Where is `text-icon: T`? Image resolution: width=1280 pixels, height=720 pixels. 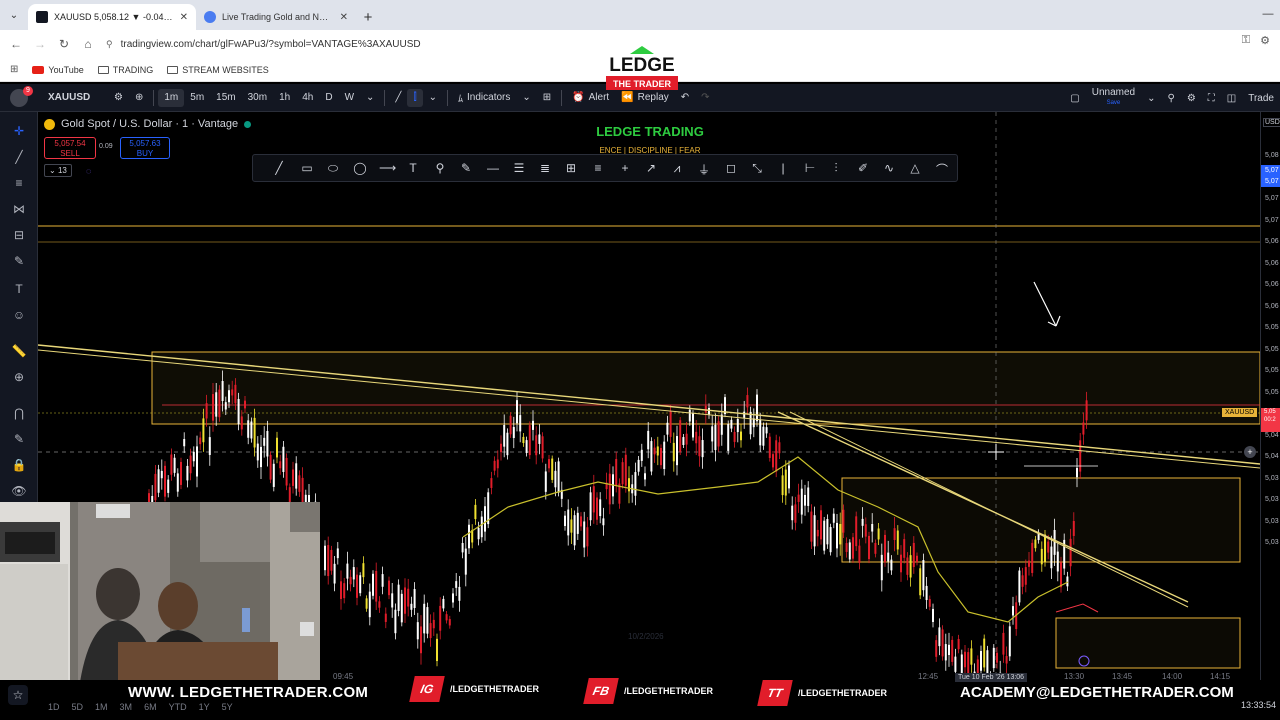 text-icon: T is located at coordinates (19, 289).